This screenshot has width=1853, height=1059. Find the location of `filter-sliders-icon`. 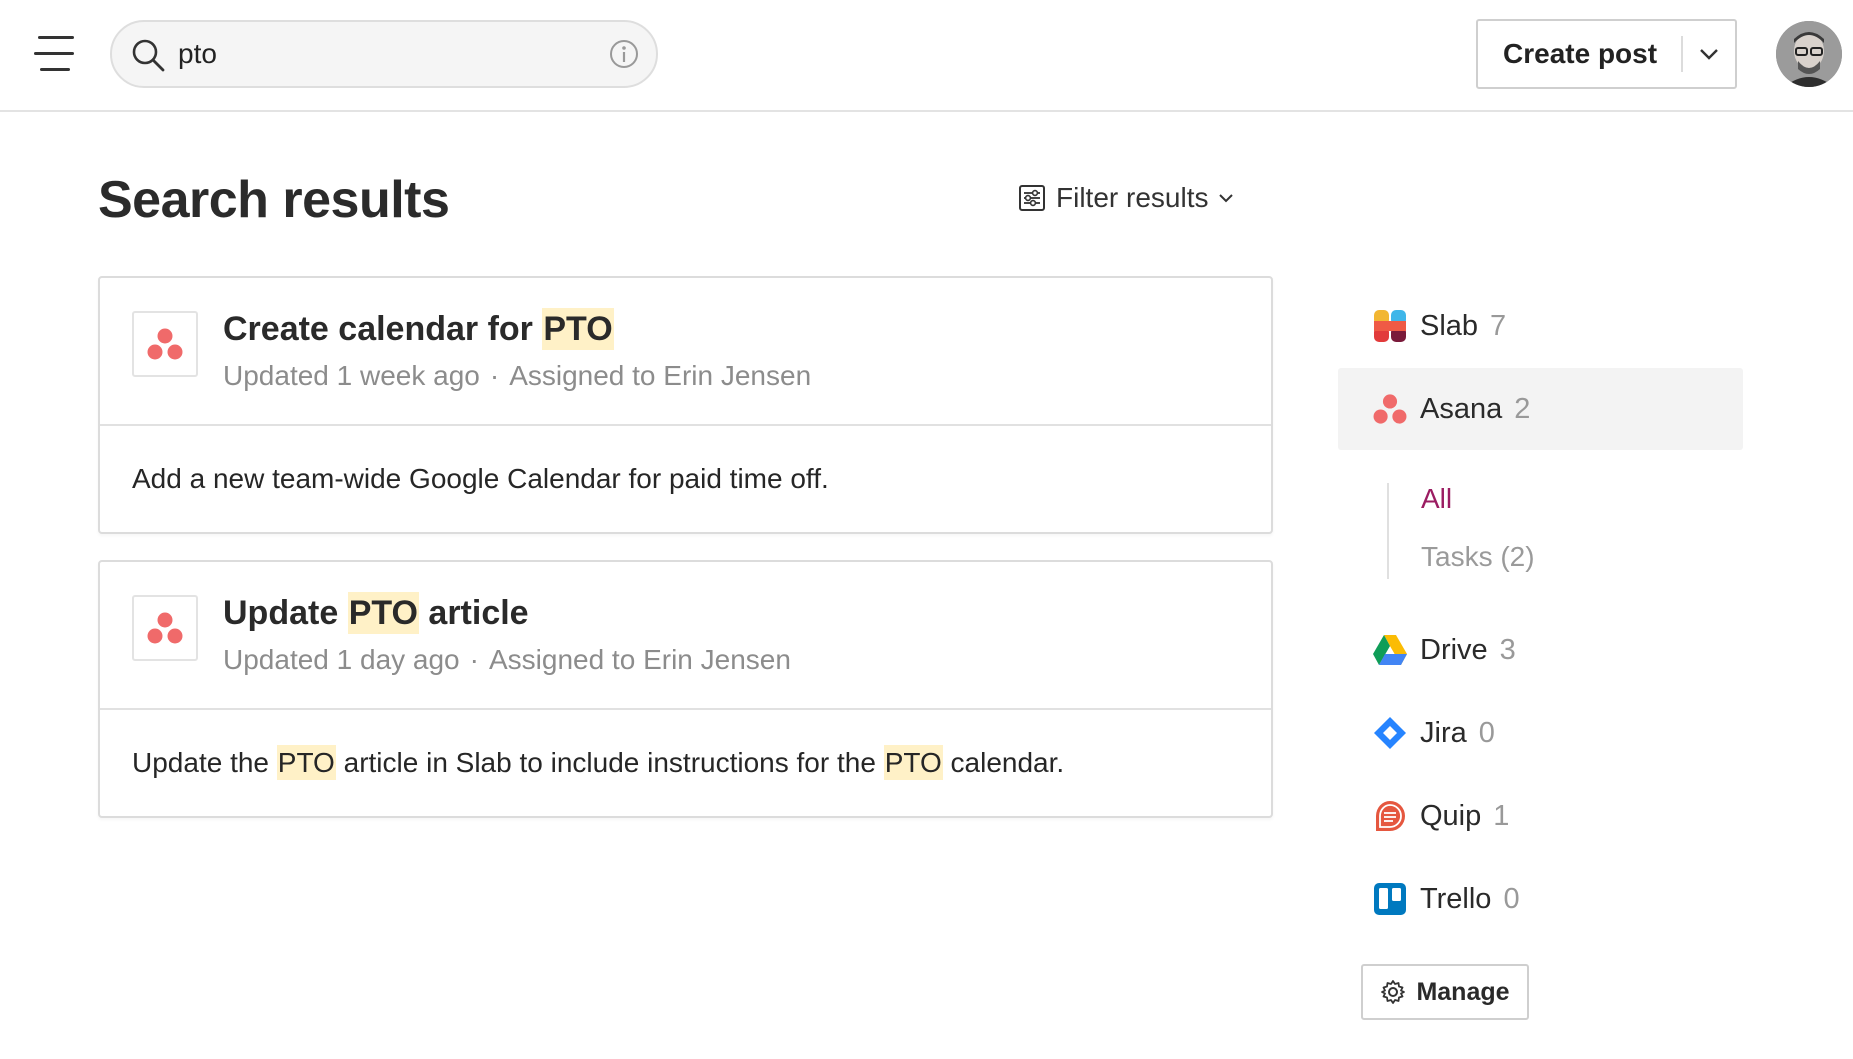

filter-sliders-icon is located at coordinates (1032, 198).